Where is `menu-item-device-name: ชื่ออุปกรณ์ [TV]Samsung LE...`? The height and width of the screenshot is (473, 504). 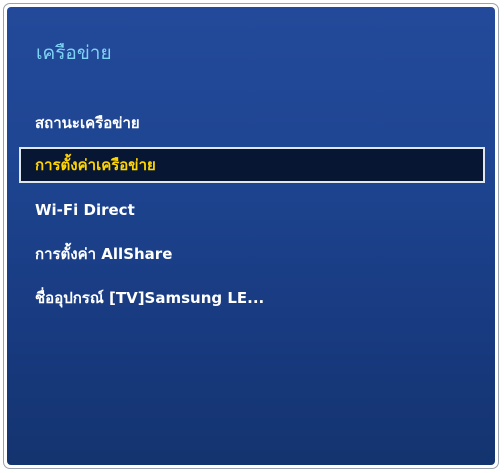
menu-item-device-name: ชื่ออุปกรณ์ [TV]Samsung LE... is located at coordinates (252, 298).